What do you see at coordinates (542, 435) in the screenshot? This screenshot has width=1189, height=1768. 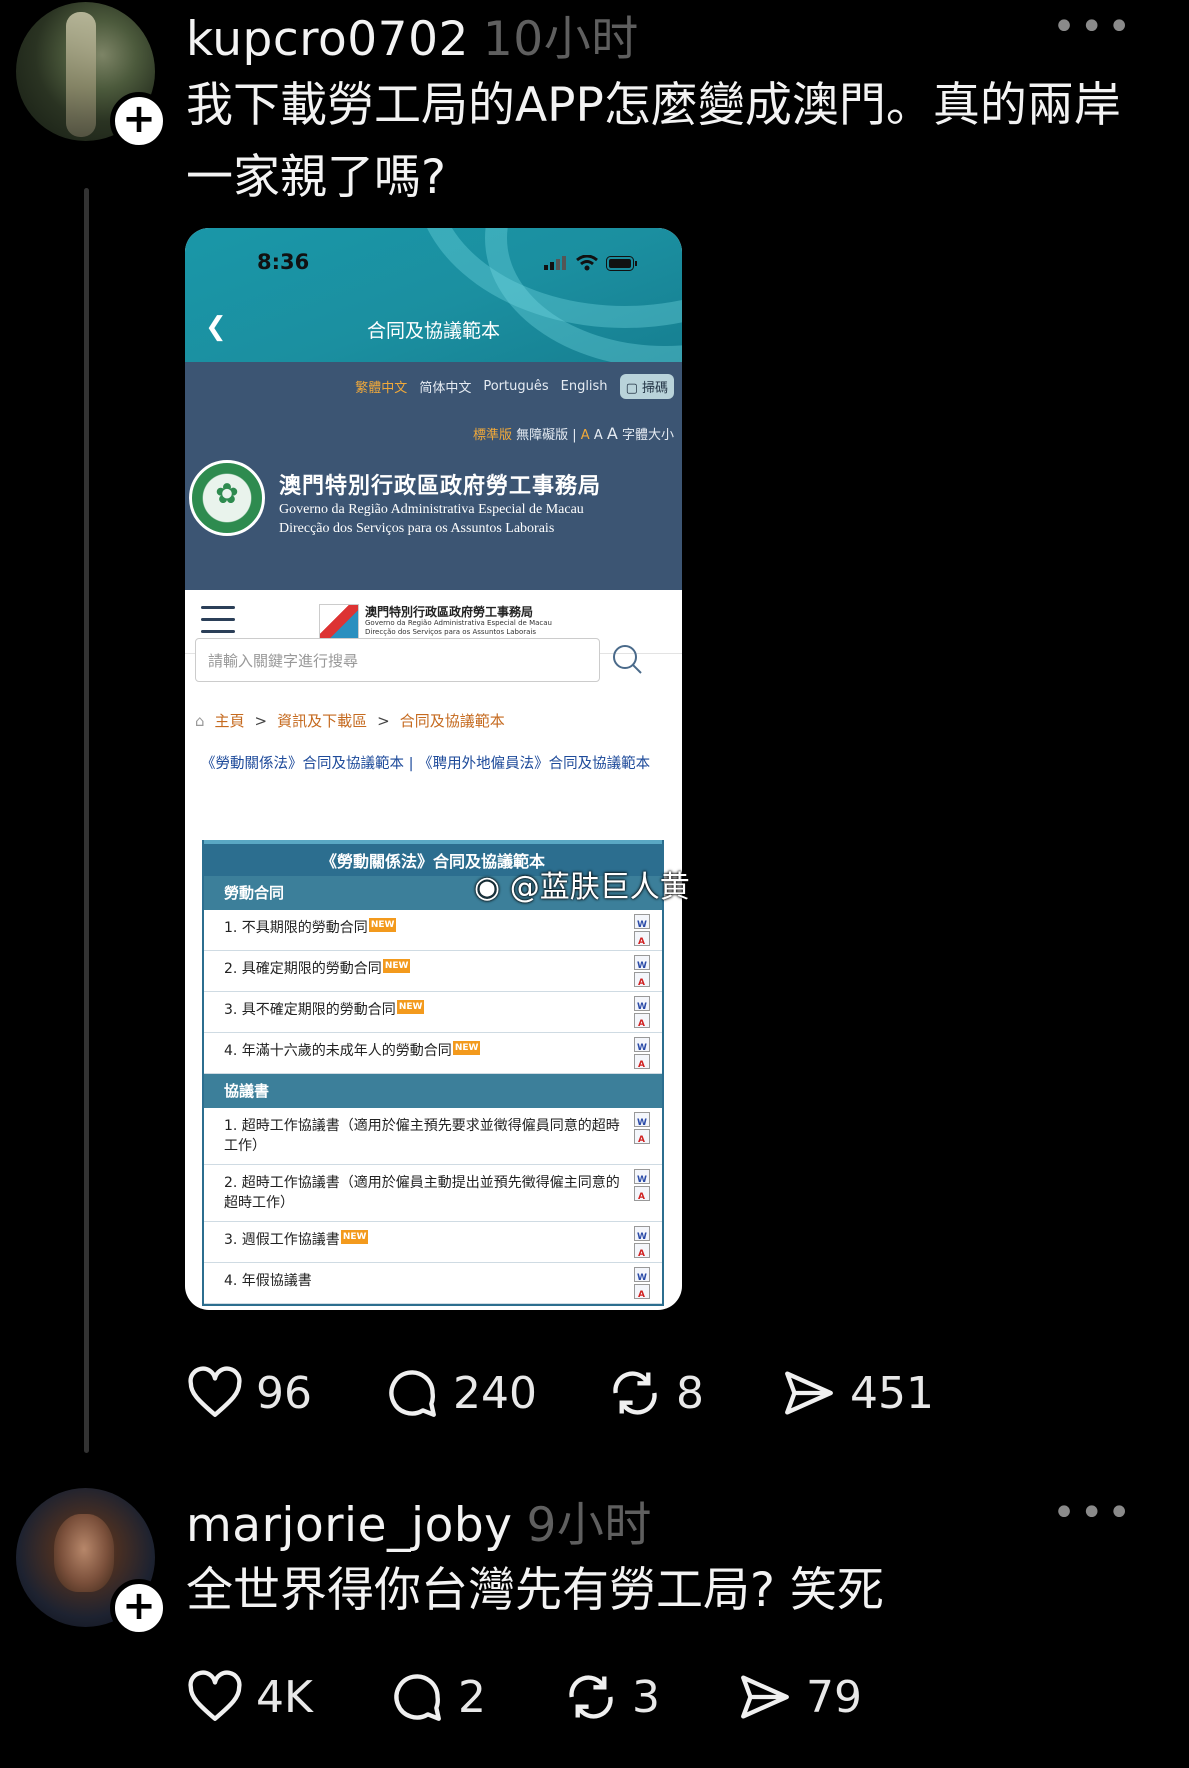 I see `accessible-version-link: 無障礙版` at bounding box center [542, 435].